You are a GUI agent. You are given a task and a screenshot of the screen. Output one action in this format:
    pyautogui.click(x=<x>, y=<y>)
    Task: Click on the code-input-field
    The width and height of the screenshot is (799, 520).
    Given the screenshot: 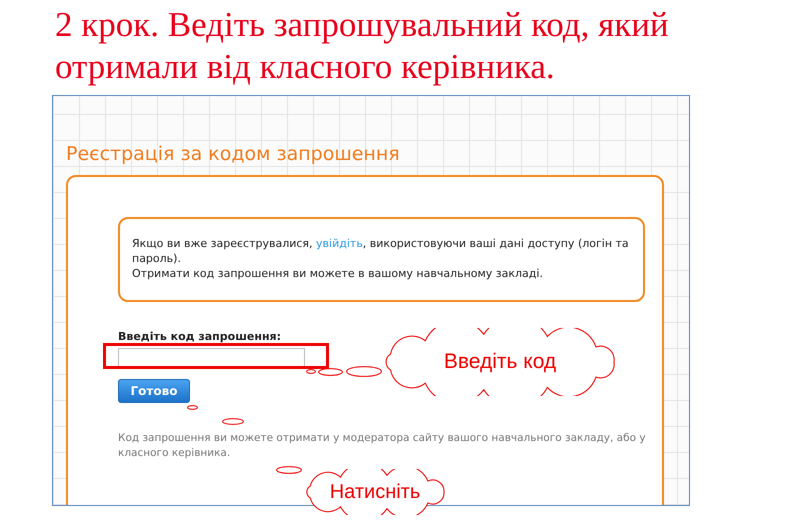 What is the action you would take?
    pyautogui.click(x=211, y=358)
    